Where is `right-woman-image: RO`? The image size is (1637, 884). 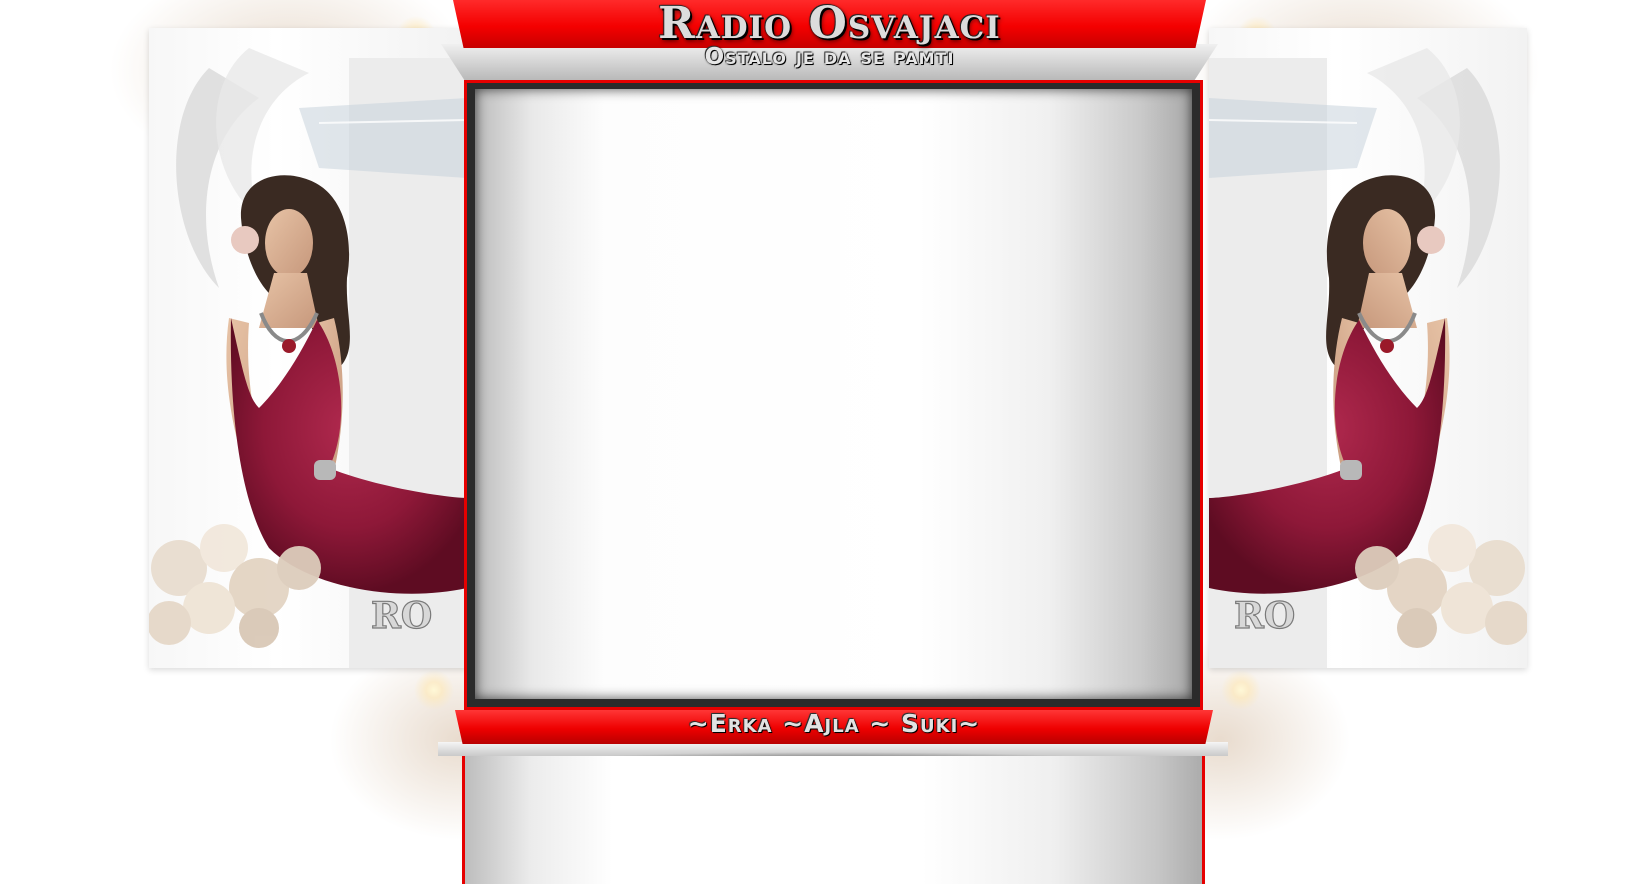
right-woman-image: RO is located at coordinates (1368, 358).